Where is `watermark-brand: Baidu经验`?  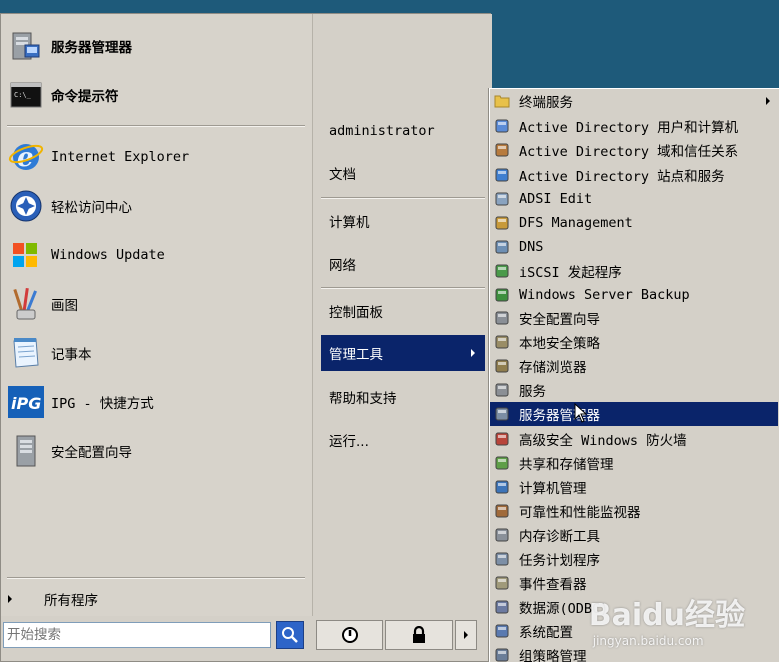
watermark-brand: Baidu经验 is located at coordinates (666, 615).